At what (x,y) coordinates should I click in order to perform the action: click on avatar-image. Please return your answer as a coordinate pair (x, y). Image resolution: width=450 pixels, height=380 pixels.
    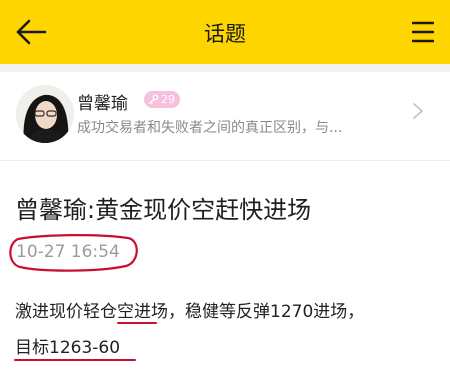
    Looking at the image, I should click on (45, 114).